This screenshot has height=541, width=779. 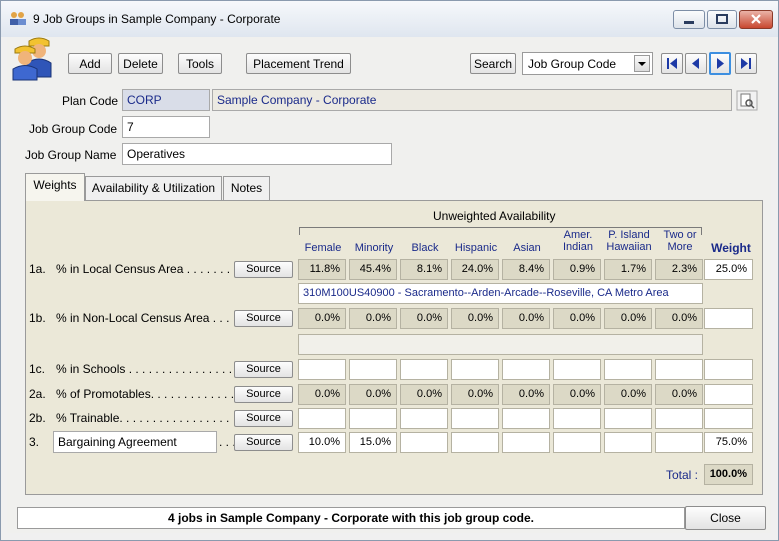 I want to click on tab-notes: Notes, so click(x=246, y=188).